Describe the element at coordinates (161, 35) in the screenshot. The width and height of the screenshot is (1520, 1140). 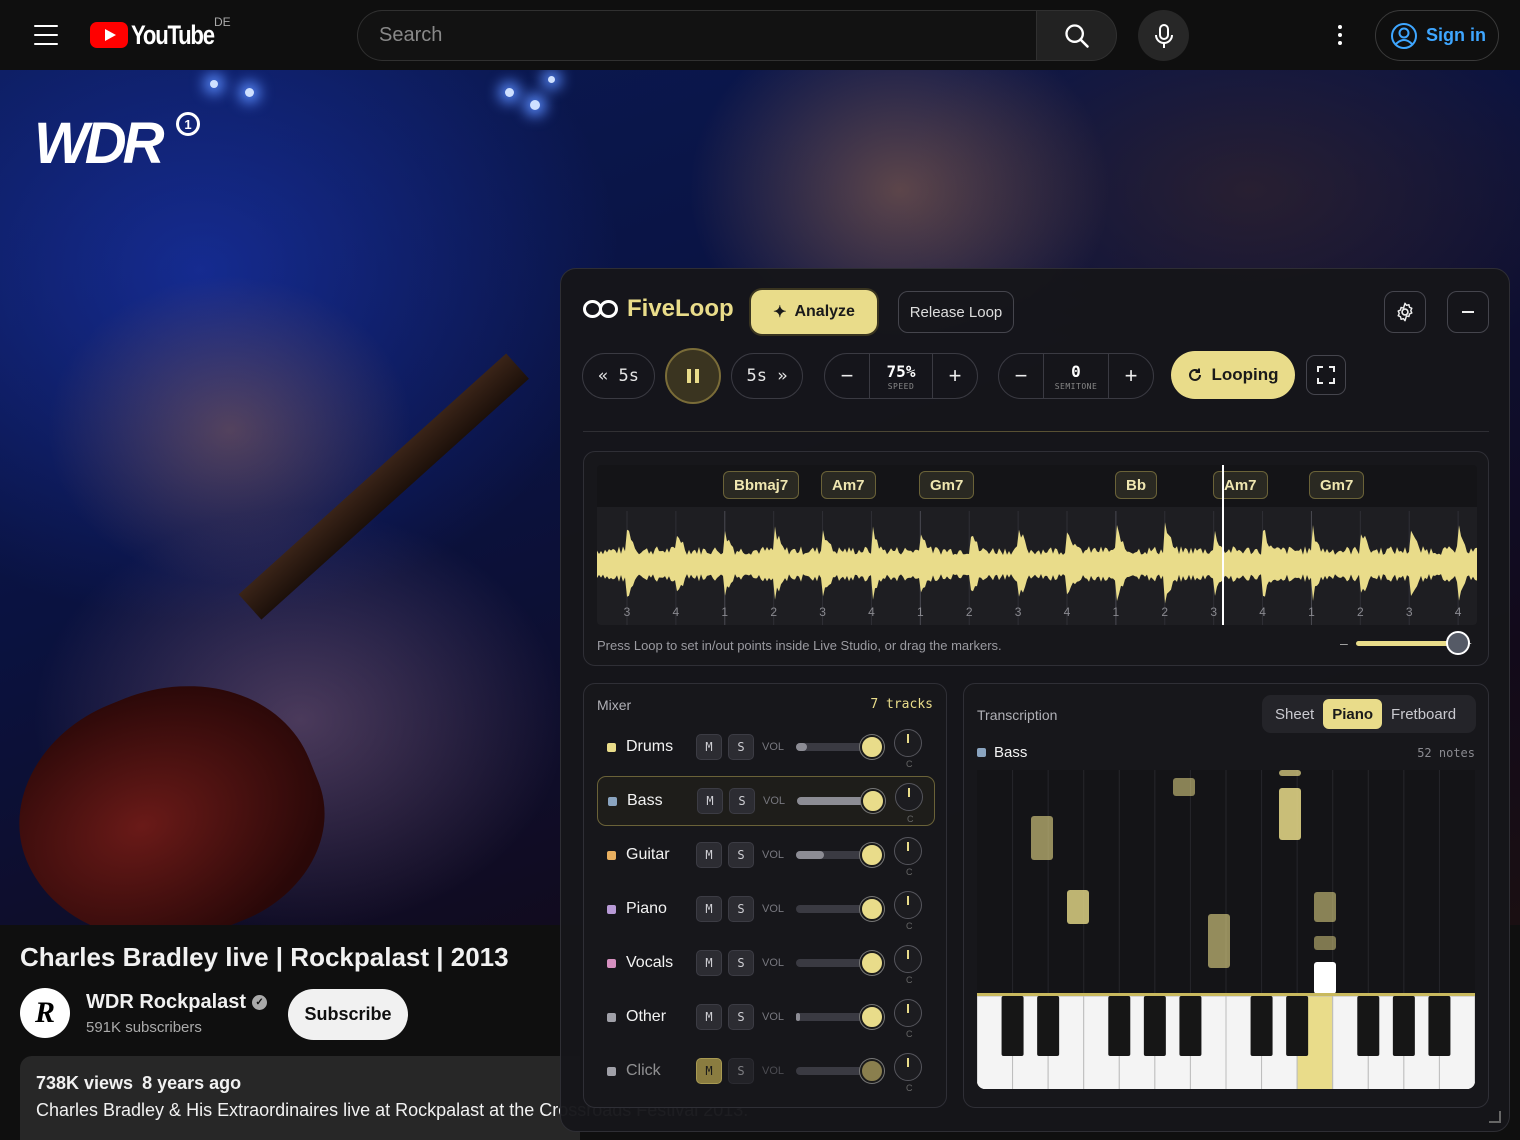
I see `youtube-logo: YouTube` at that location.